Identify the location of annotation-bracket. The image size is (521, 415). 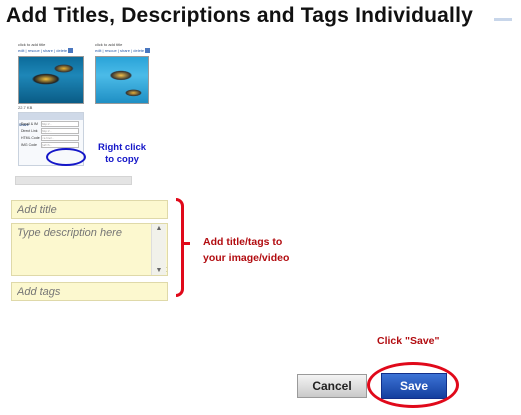
(180, 247).